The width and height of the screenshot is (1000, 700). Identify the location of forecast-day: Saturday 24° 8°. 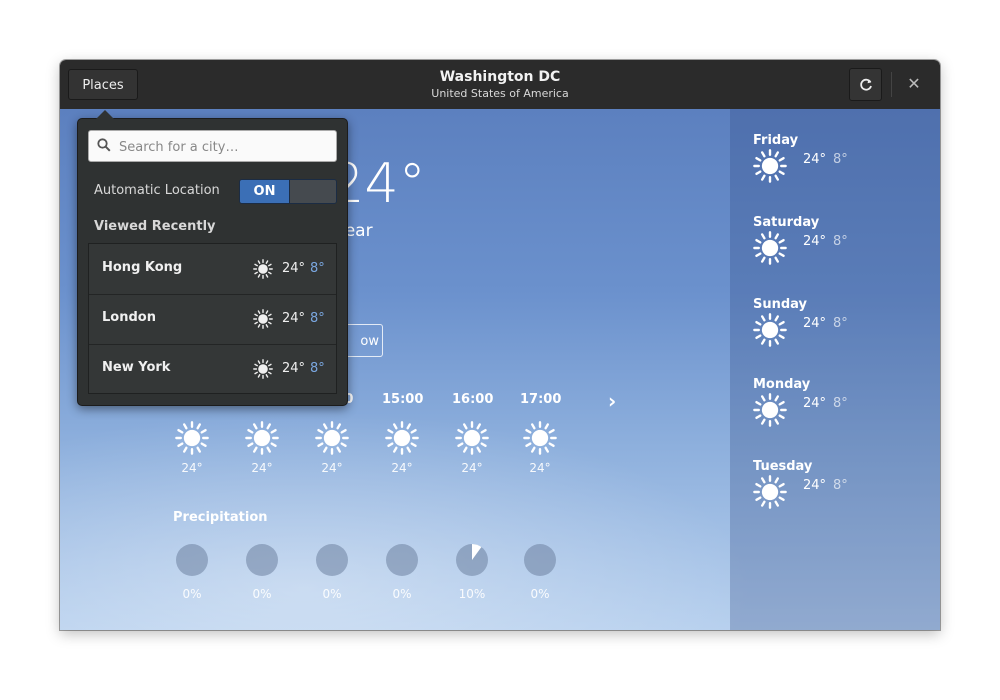
(800, 240).